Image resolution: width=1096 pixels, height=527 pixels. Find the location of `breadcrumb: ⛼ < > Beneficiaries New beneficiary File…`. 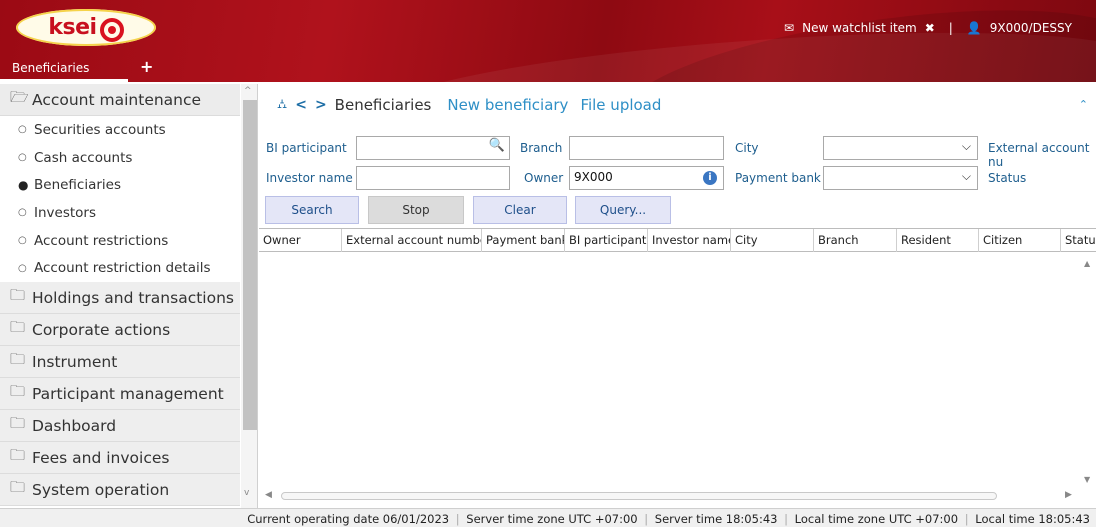

breadcrumb: ⛼ < > Beneficiaries New beneficiary File… is located at coordinates (677, 105).